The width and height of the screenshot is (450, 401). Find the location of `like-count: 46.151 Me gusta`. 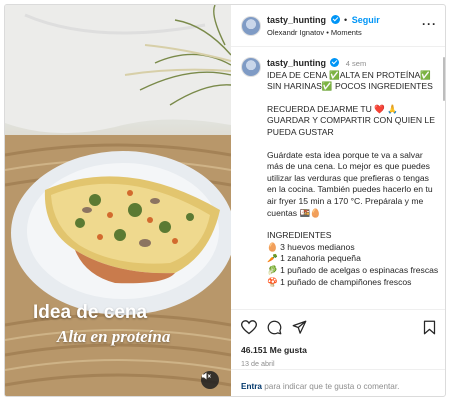

like-count: 46.151 Me gusta is located at coordinates (274, 350).